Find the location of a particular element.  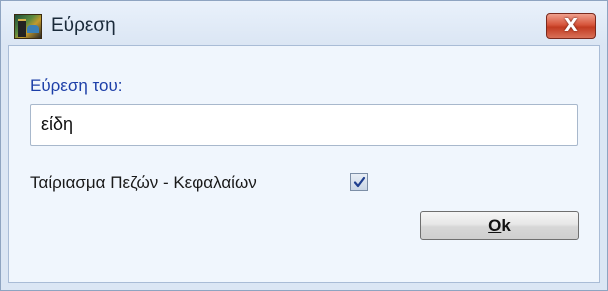

ok-mnemonic: O is located at coordinates (495, 225).